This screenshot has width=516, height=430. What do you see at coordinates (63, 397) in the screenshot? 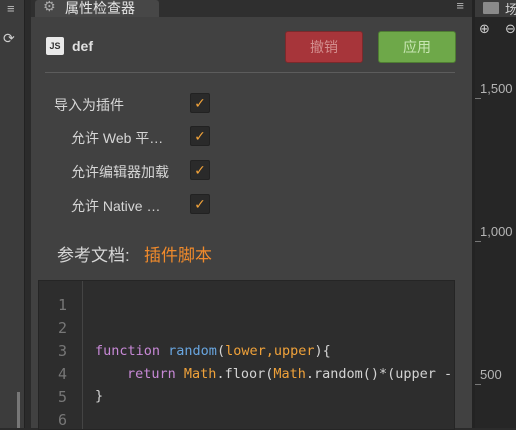
I see `line-number: 5` at bounding box center [63, 397].